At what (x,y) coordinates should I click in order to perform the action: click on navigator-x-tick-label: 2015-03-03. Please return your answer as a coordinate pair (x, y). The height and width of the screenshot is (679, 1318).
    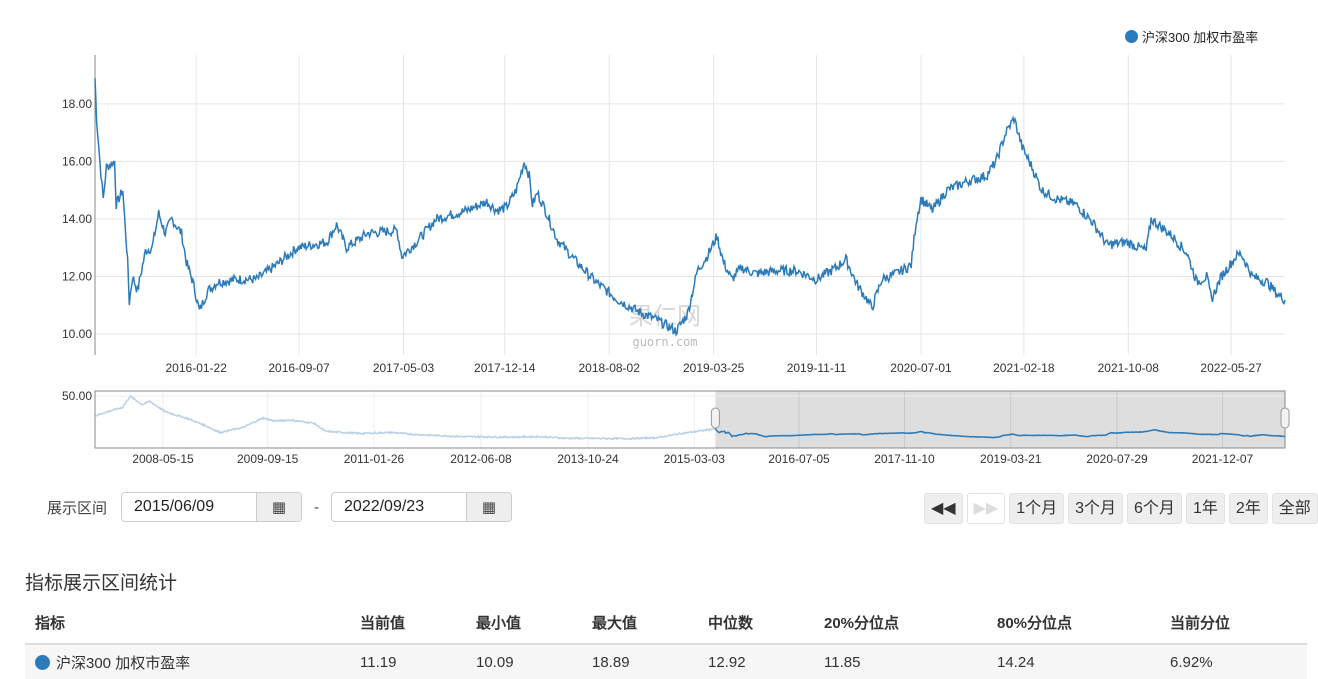
    Looking at the image, I should click on (695, 459).